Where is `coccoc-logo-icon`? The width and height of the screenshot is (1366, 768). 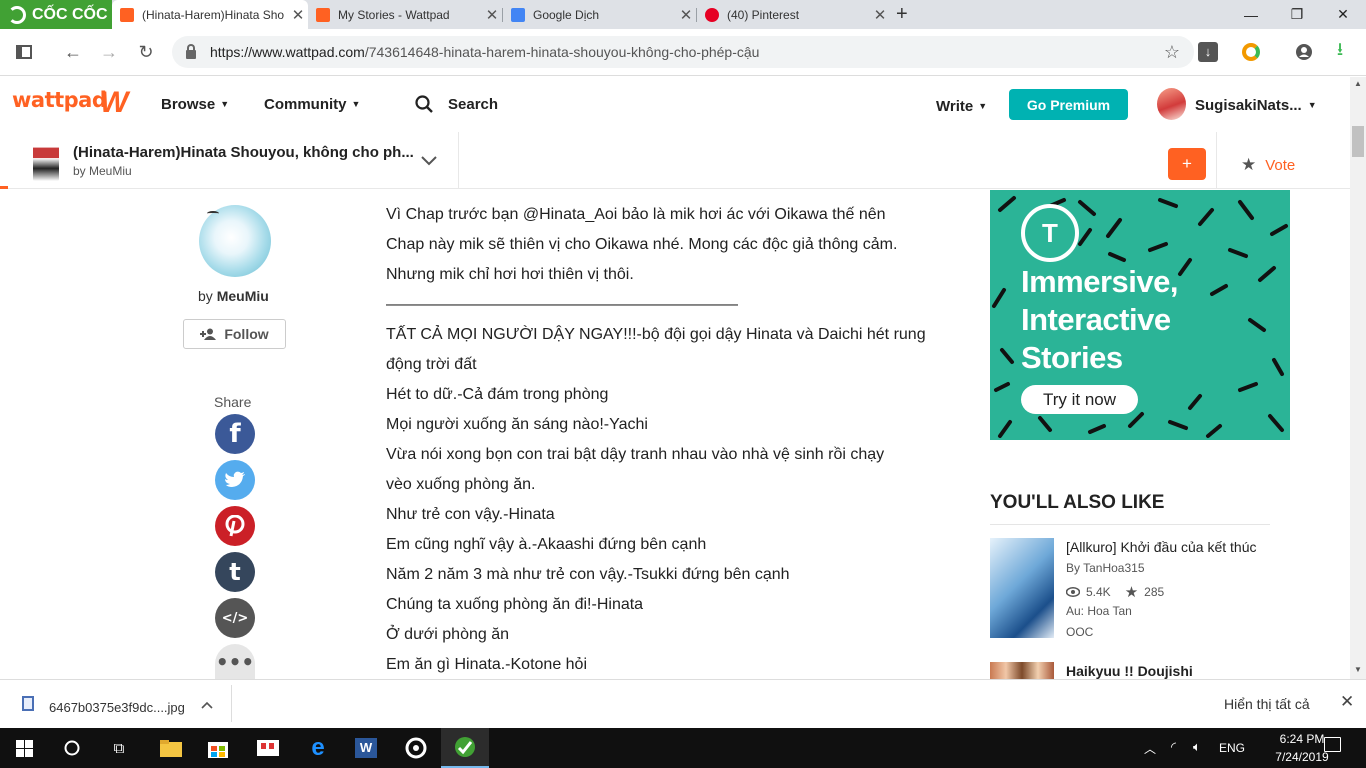 coccoc-logo-icon is located at coordinates (17, 14).